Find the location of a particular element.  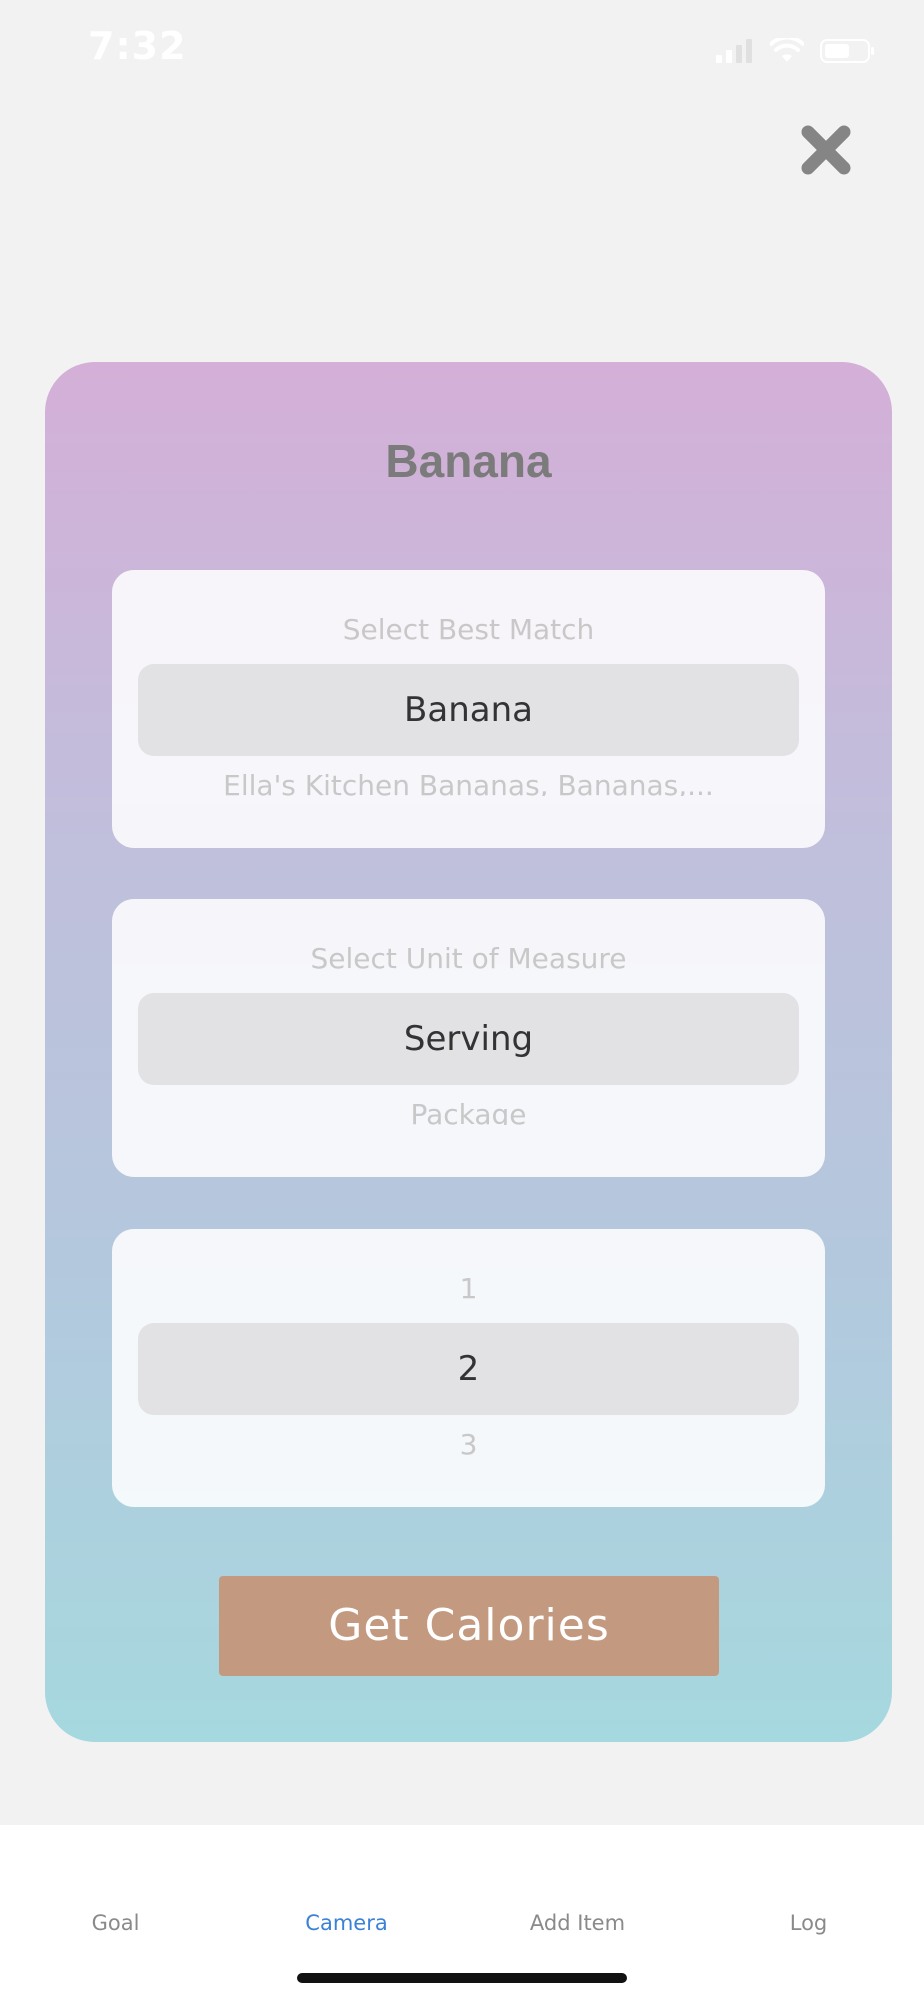

status-bar: 7:32 is located at coordinates (462, 50).